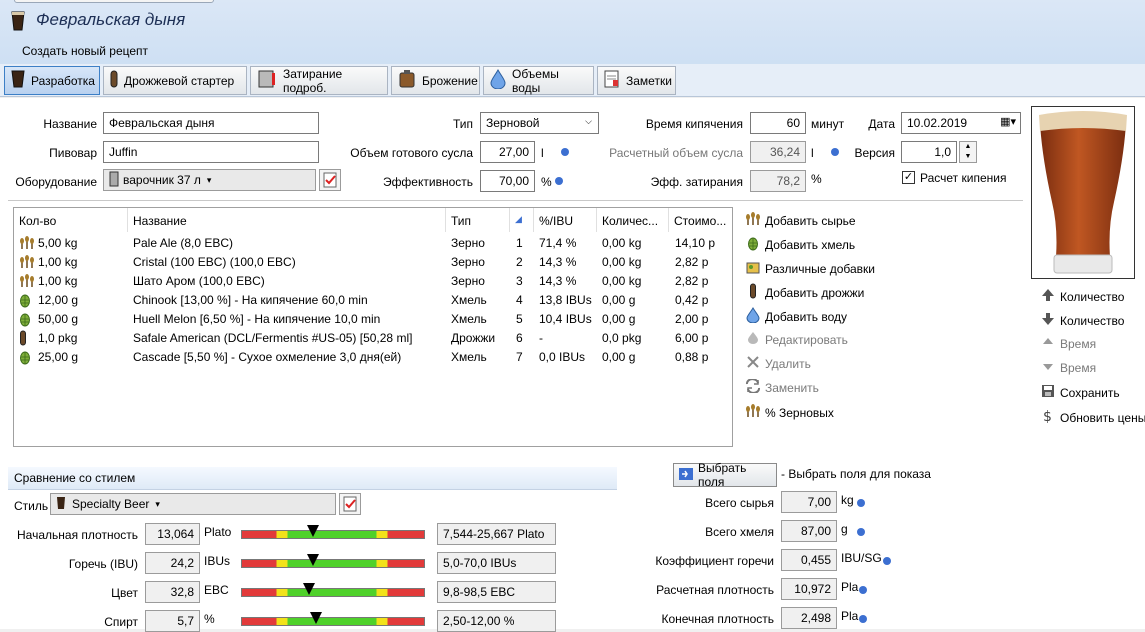 This screenshot has height=632, width=1145. What do you see at coordinates (796, 316) in the screenshot?
I see `action-button: Добавить воду` at bounding box center [796, 316].